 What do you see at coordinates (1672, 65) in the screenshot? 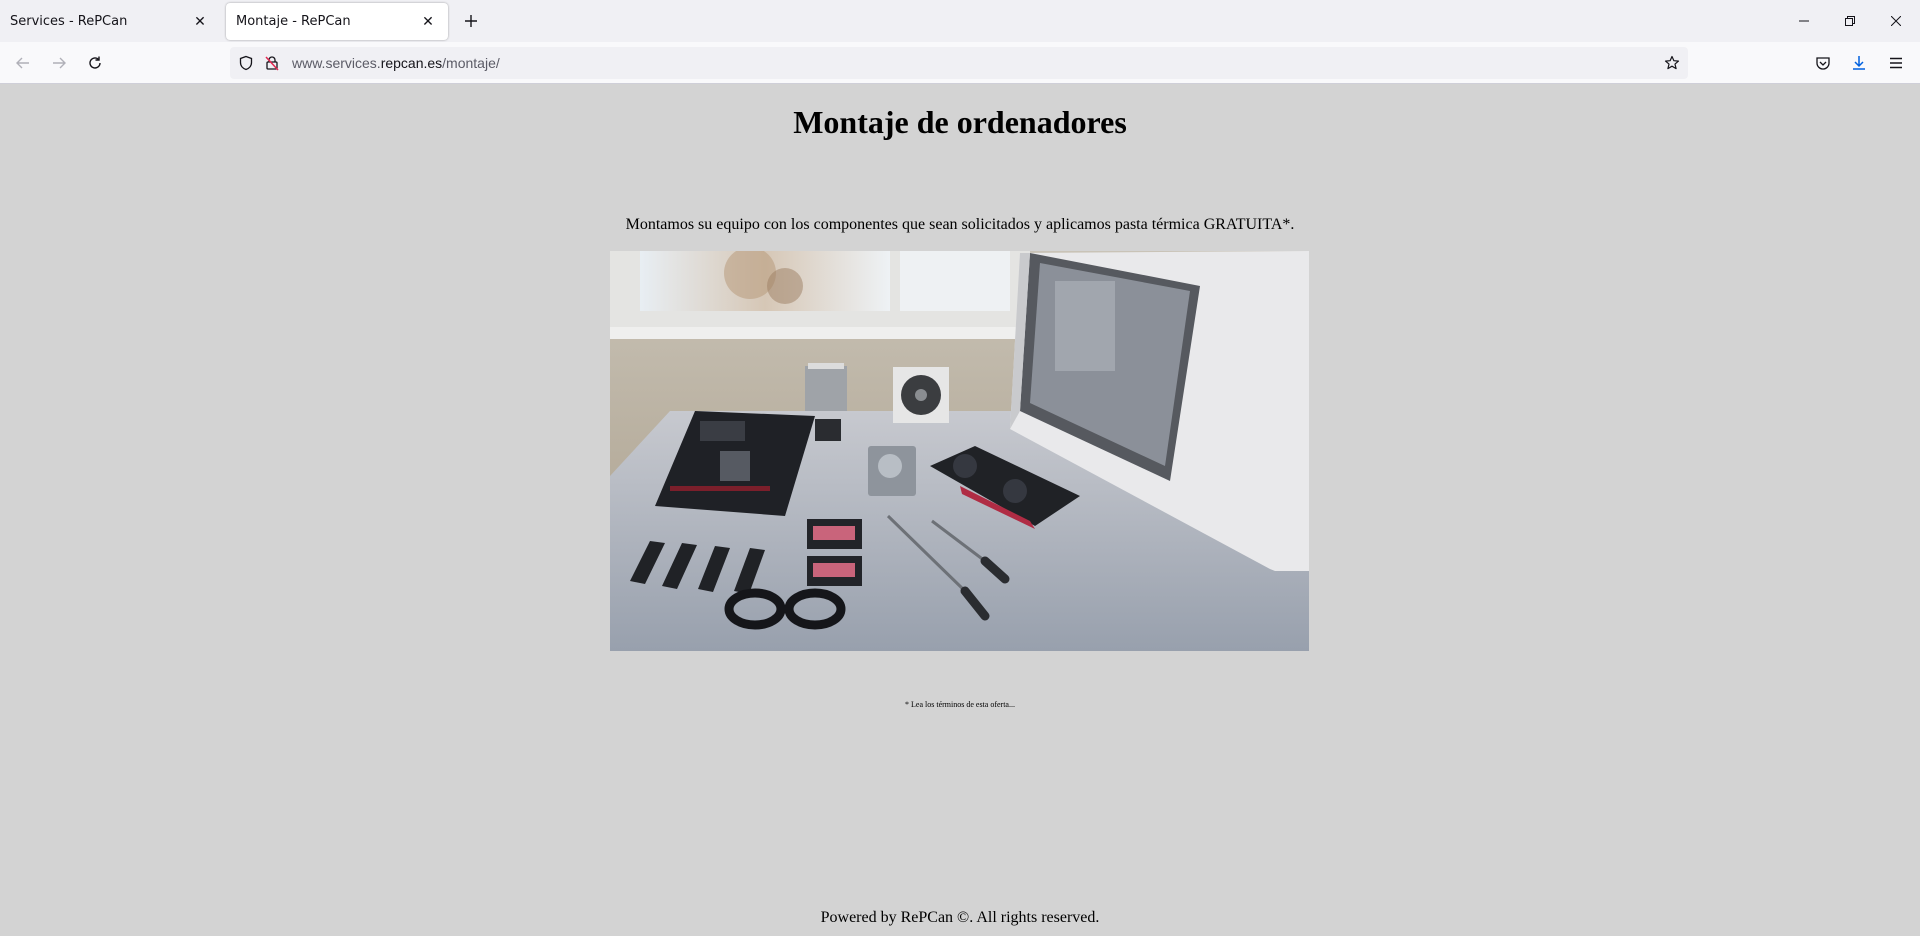
I see `star-icon` at bounding box center [1672, 65].